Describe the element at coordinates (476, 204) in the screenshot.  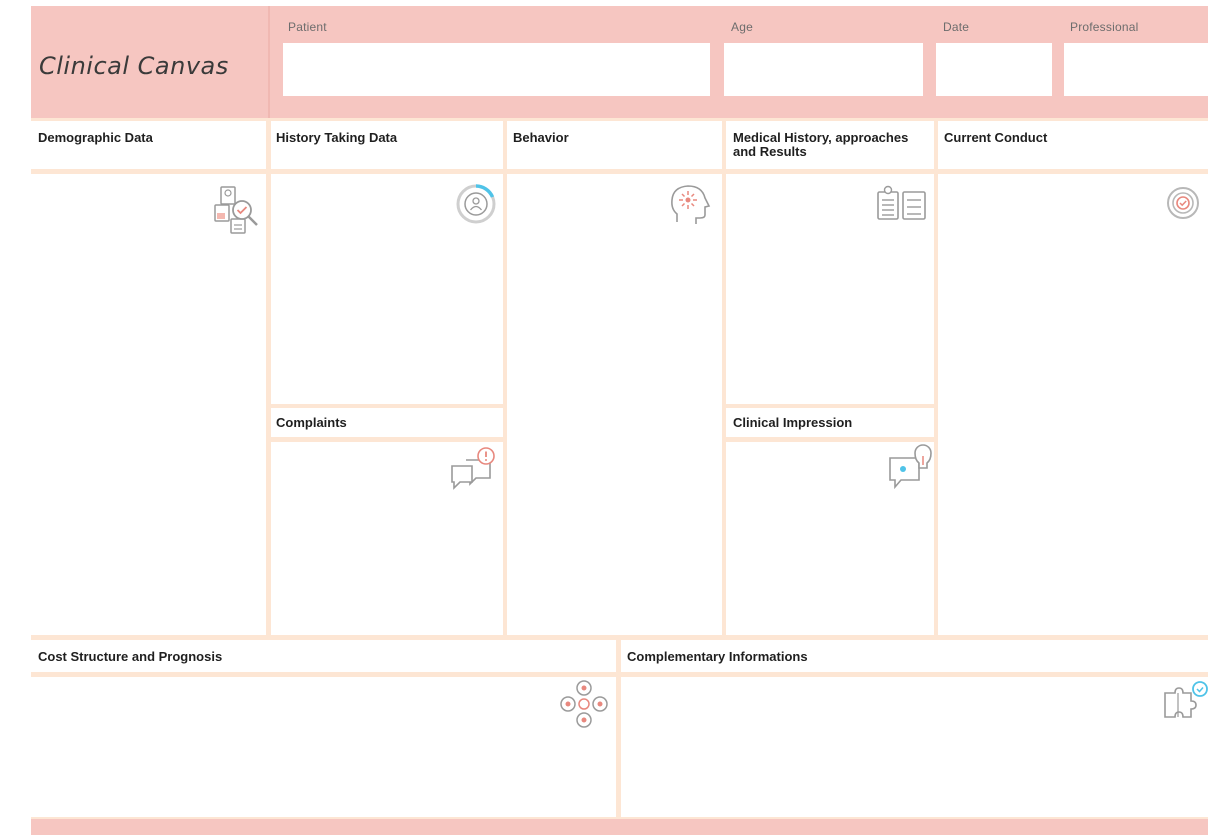
I see `history-ring-icon` at that location.